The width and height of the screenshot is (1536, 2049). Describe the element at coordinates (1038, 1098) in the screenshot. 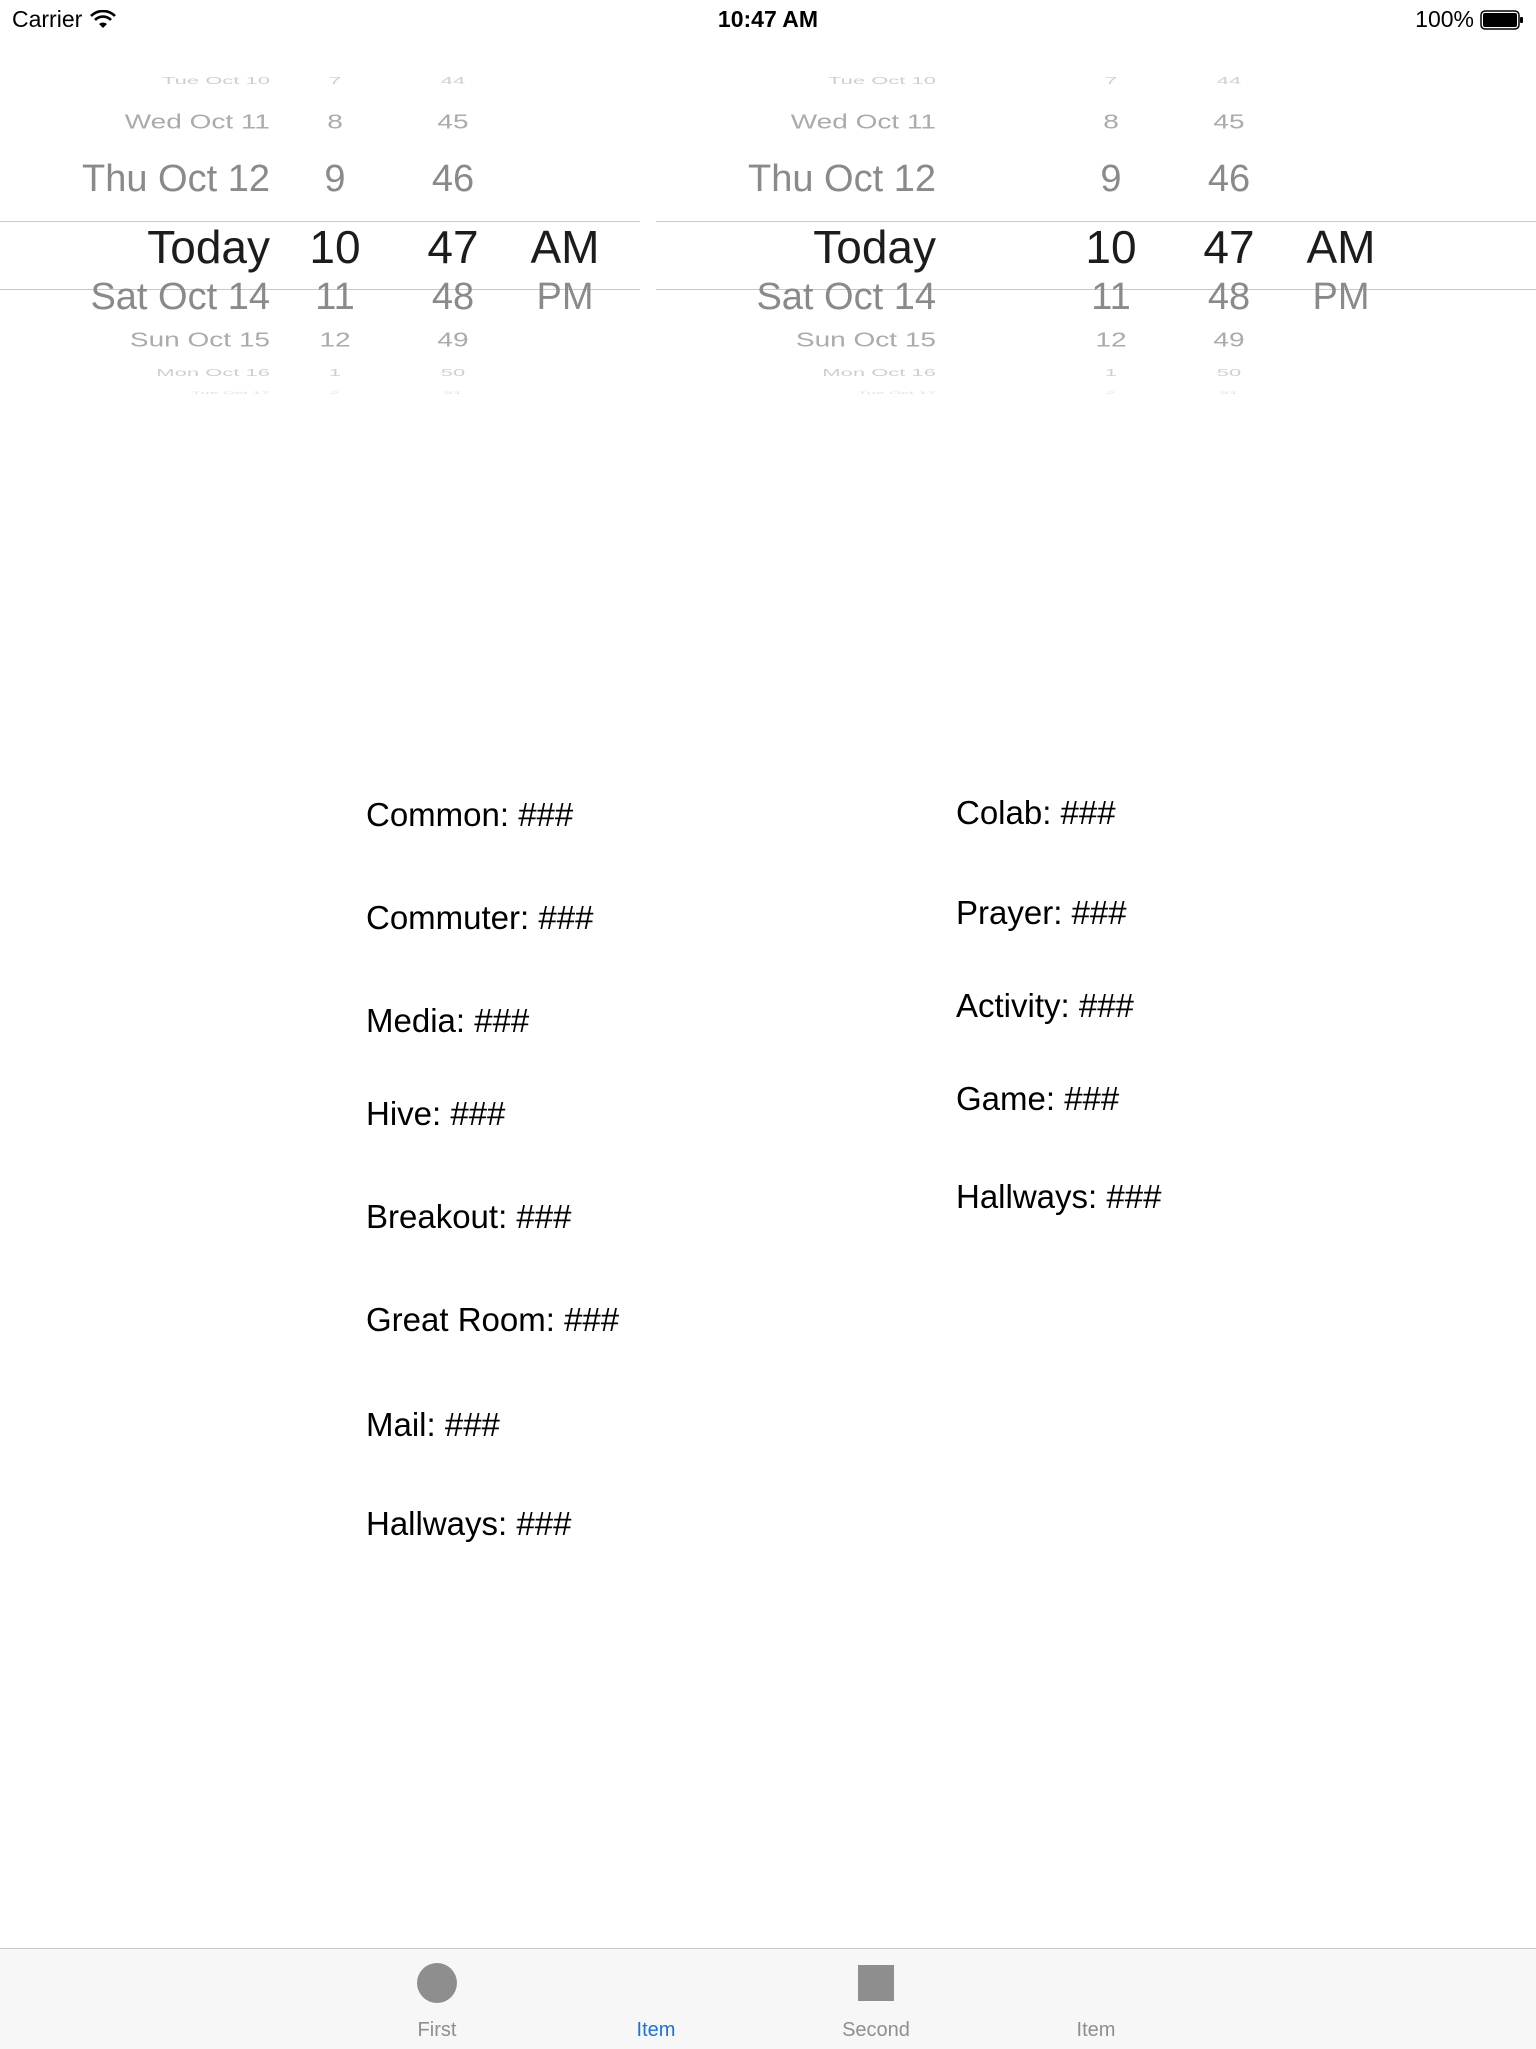

I see `label-game: Game: ###` at that location.